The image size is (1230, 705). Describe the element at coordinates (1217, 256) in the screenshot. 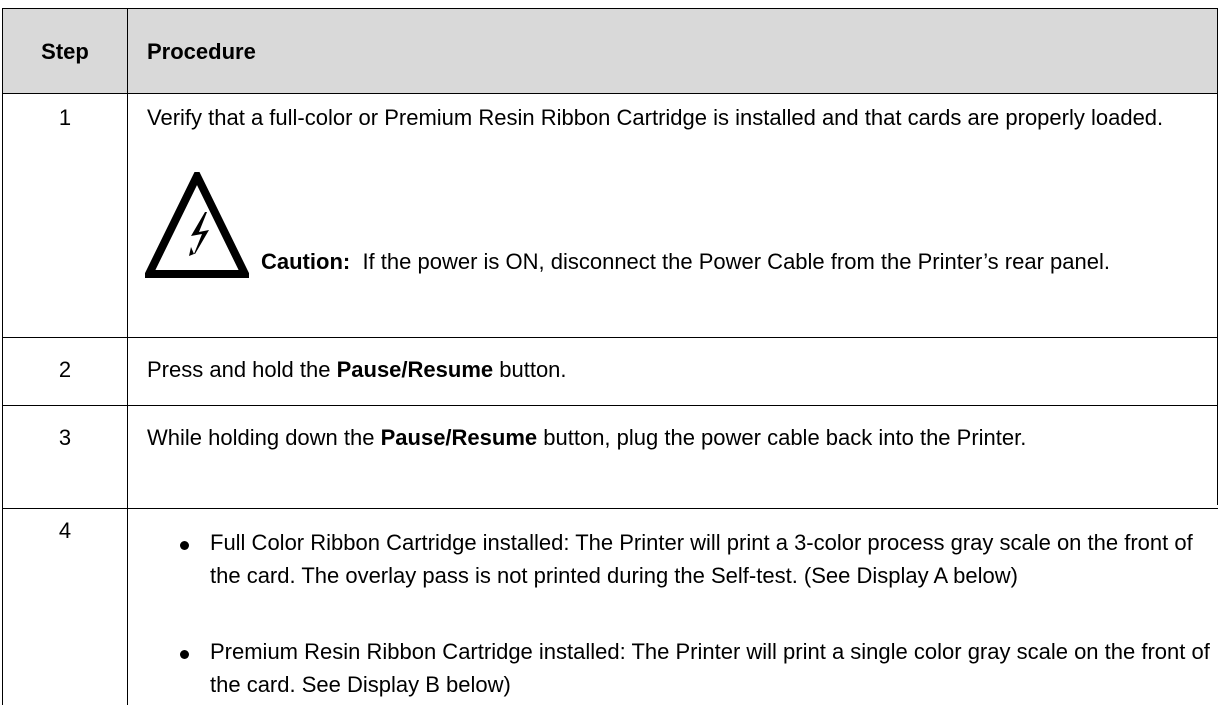

I see `table-border-right` at that location.